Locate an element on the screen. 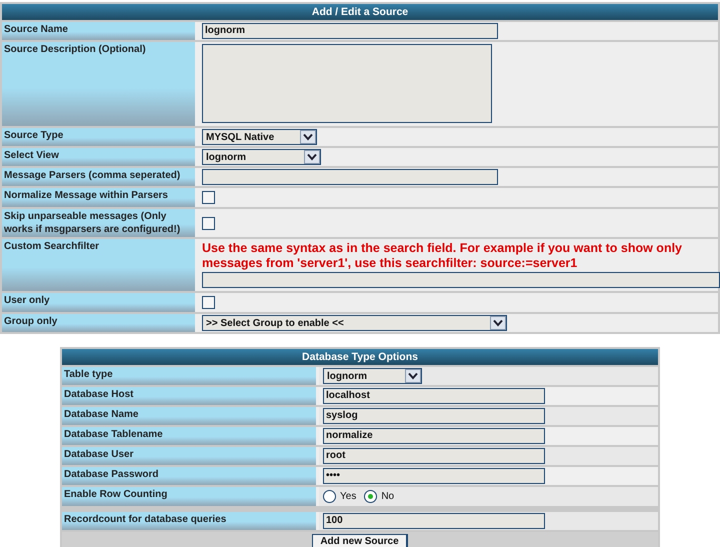  text-area is located at coordinates (347, 83).